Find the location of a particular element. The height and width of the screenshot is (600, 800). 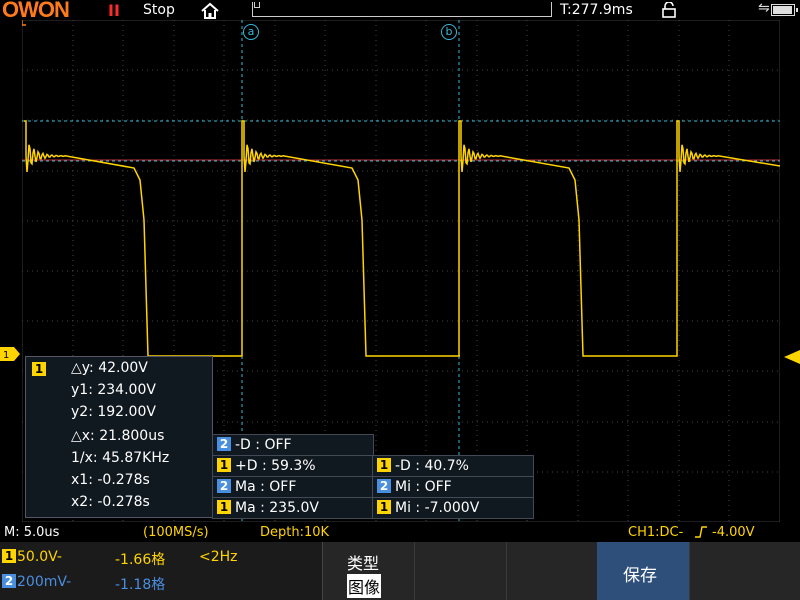

measure-item: 1 -D : 40.7% is located at coordinates (453, 466).